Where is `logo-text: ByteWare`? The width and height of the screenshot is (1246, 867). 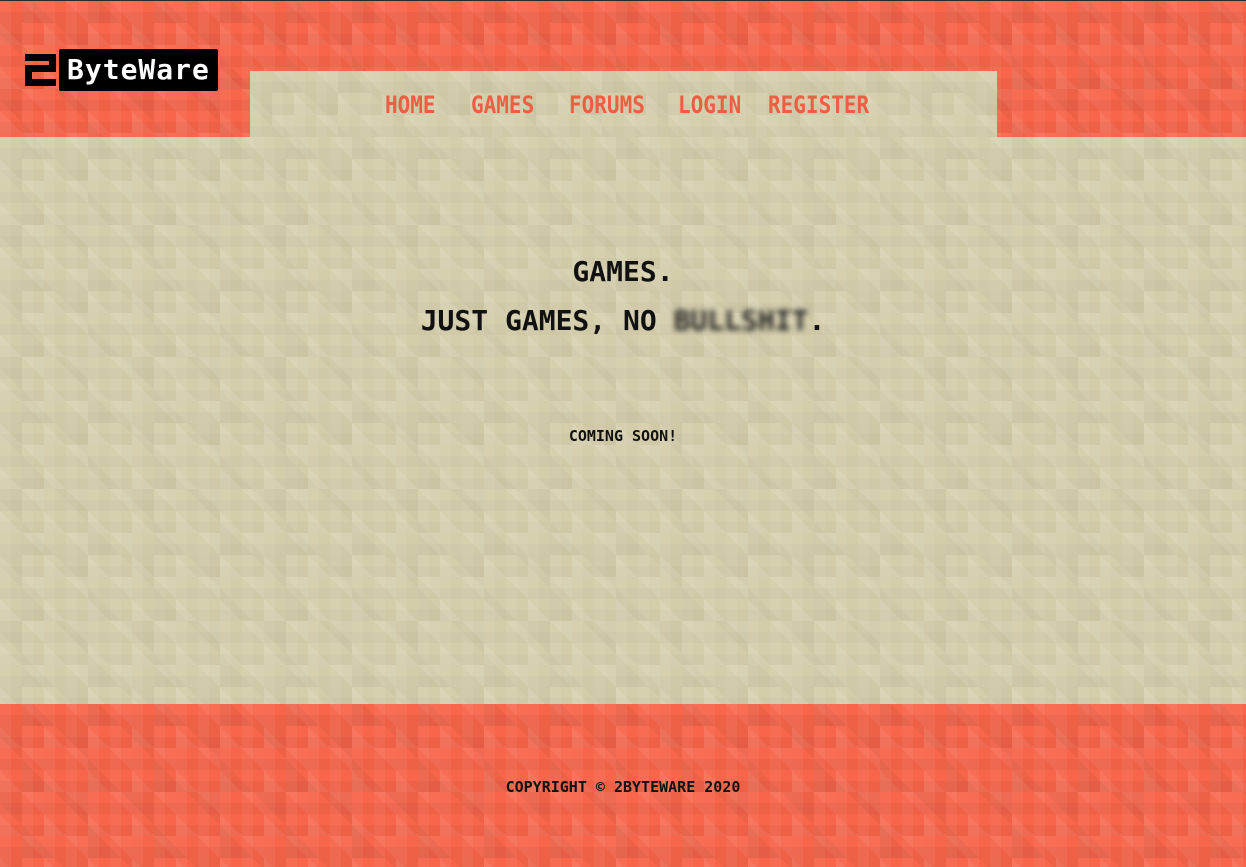
logo-text: ByteWare is located at coordinates (138, 70).